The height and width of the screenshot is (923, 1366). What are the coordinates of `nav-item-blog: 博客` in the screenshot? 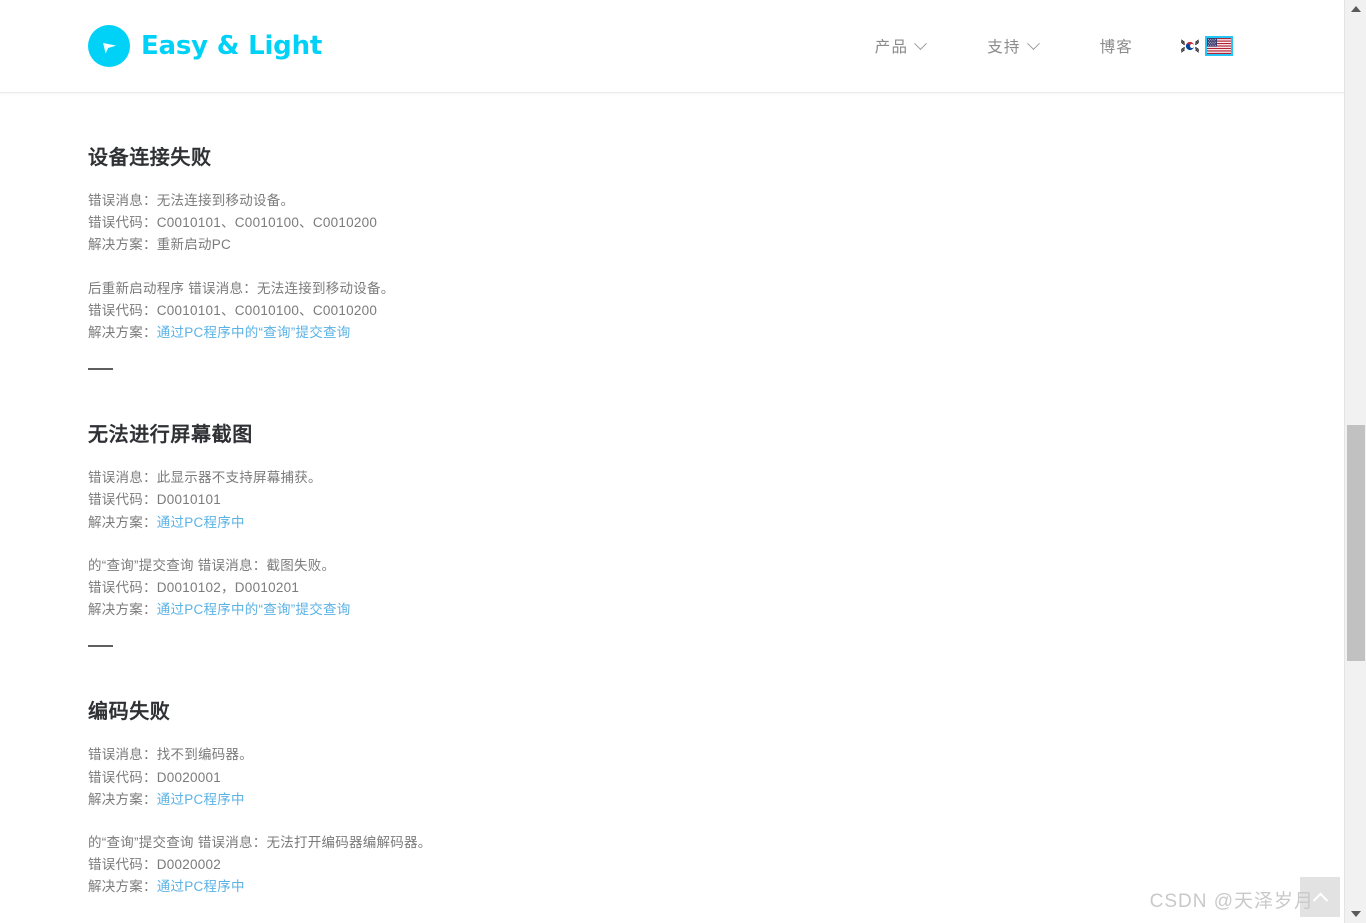 It's located at (1116, 46).